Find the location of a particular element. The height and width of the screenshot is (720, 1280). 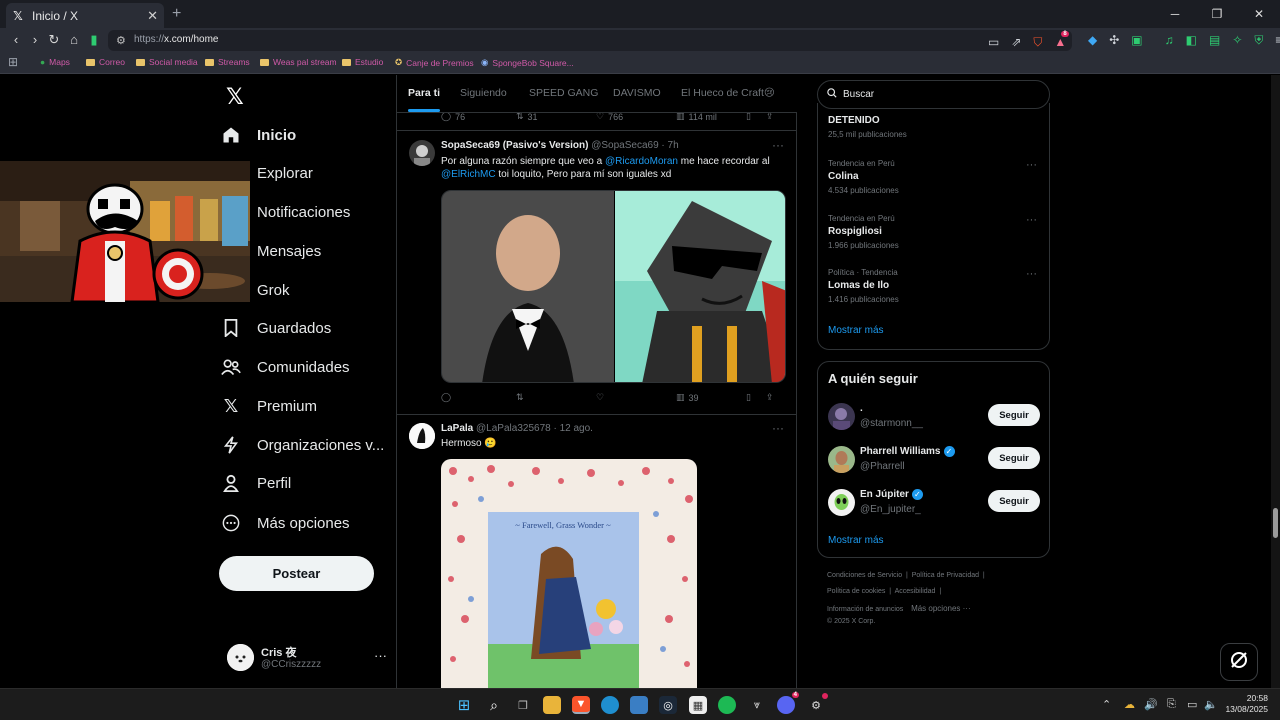

browser-tab-active: 𝕏 Inicio / X ✕ is located at coordinates (85, 15).